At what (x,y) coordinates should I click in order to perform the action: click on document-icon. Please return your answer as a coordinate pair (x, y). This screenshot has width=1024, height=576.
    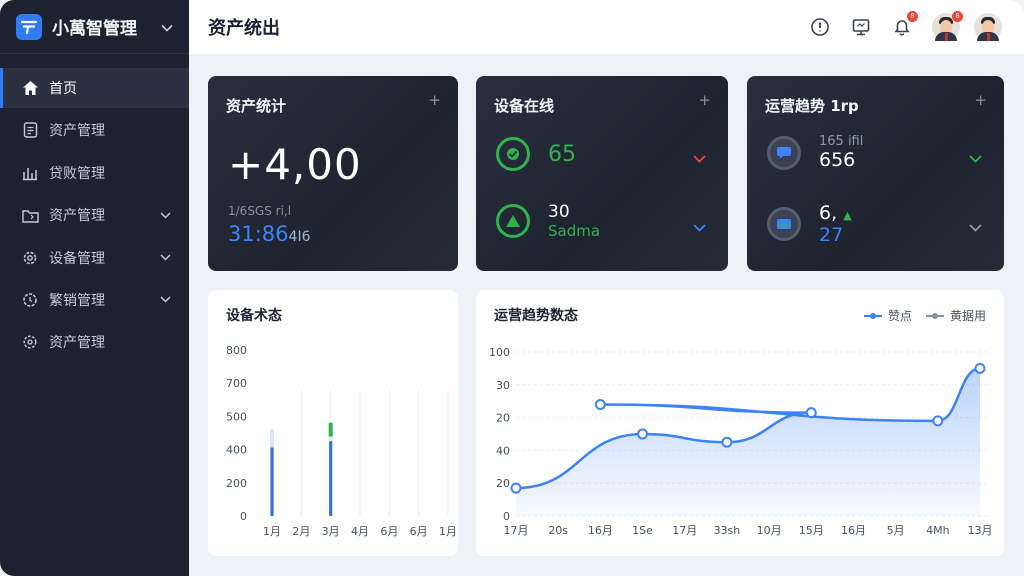
    Looking at the image, I should click on (30, 130).